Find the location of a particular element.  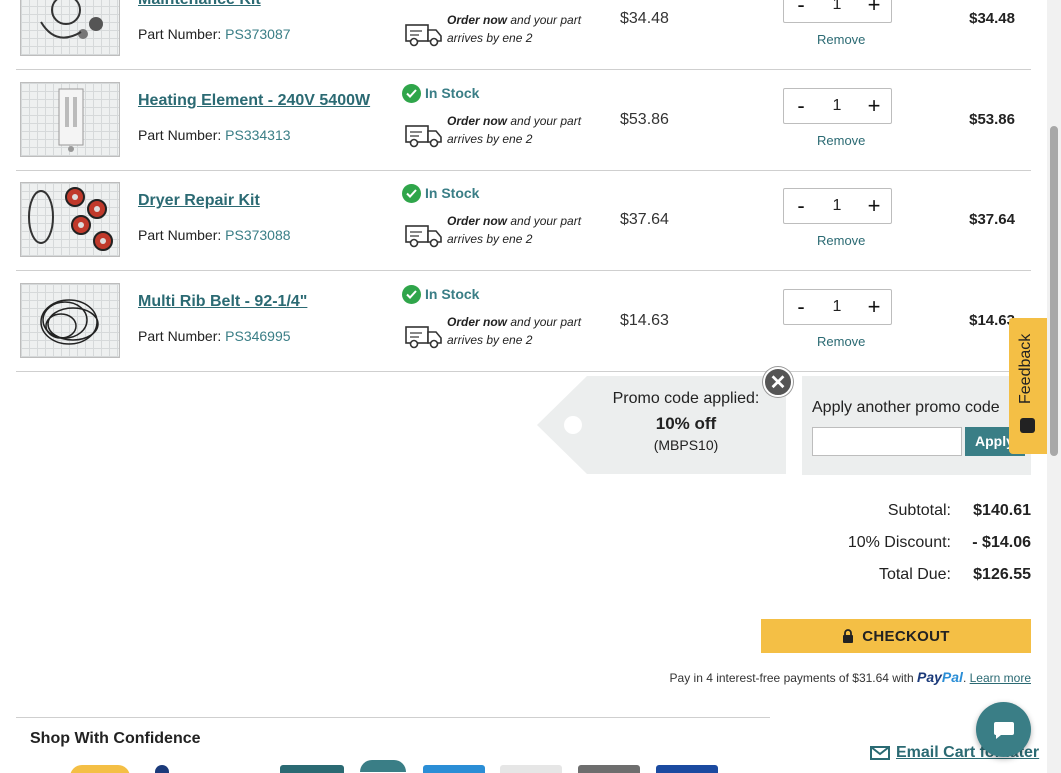

part-number: Part Number: PS334313 is located at coordinates (214, 135).